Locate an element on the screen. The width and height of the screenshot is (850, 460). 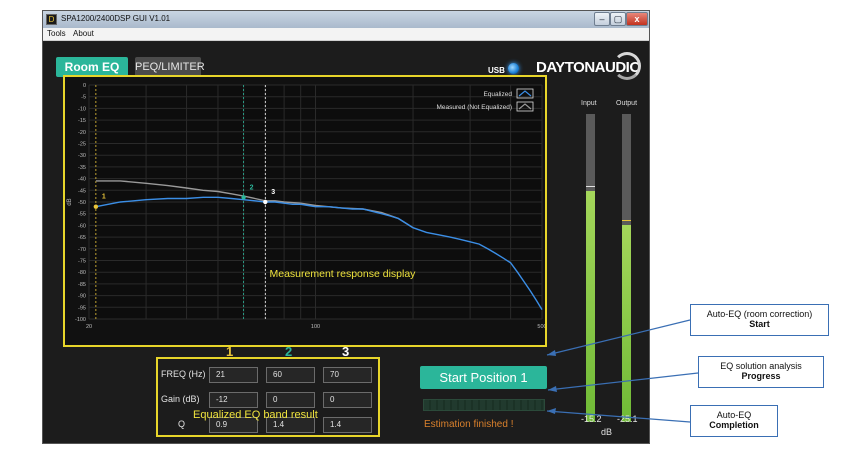
completion-callout-arrow is located at coordinates (618, 416).